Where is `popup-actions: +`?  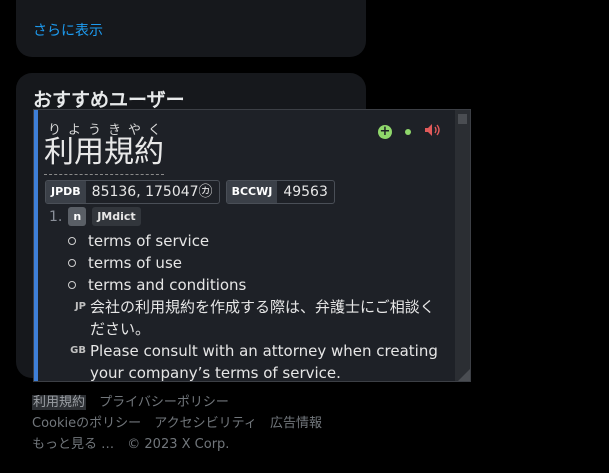 popup-actions: + is located at coordinates (410, 131).